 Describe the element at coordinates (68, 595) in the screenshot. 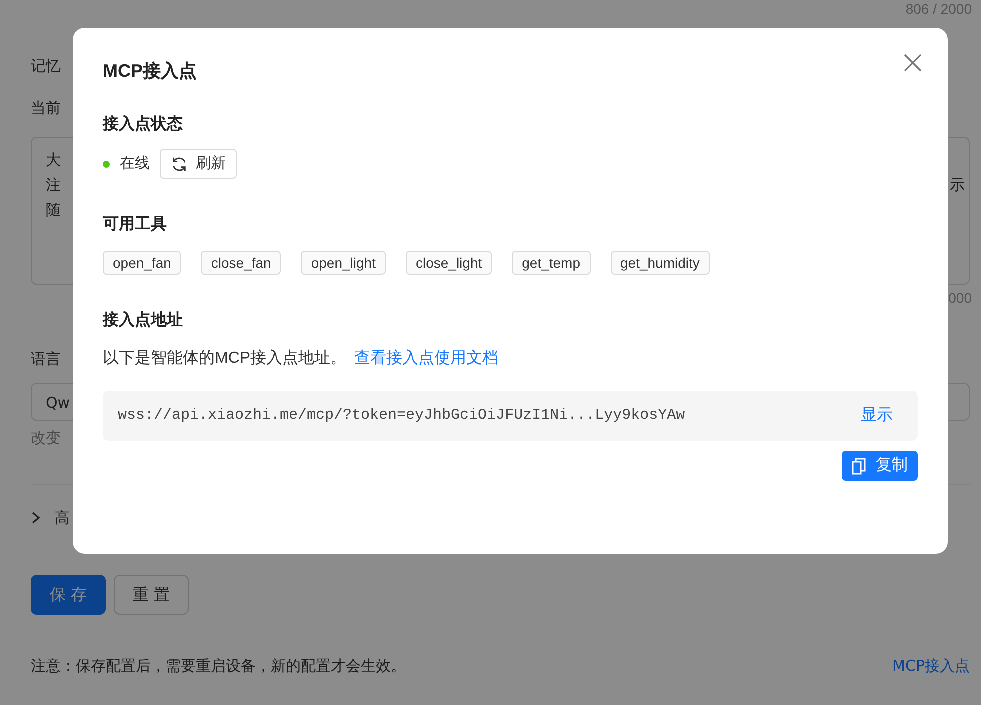

I see `save-button: 保 存` at that location.